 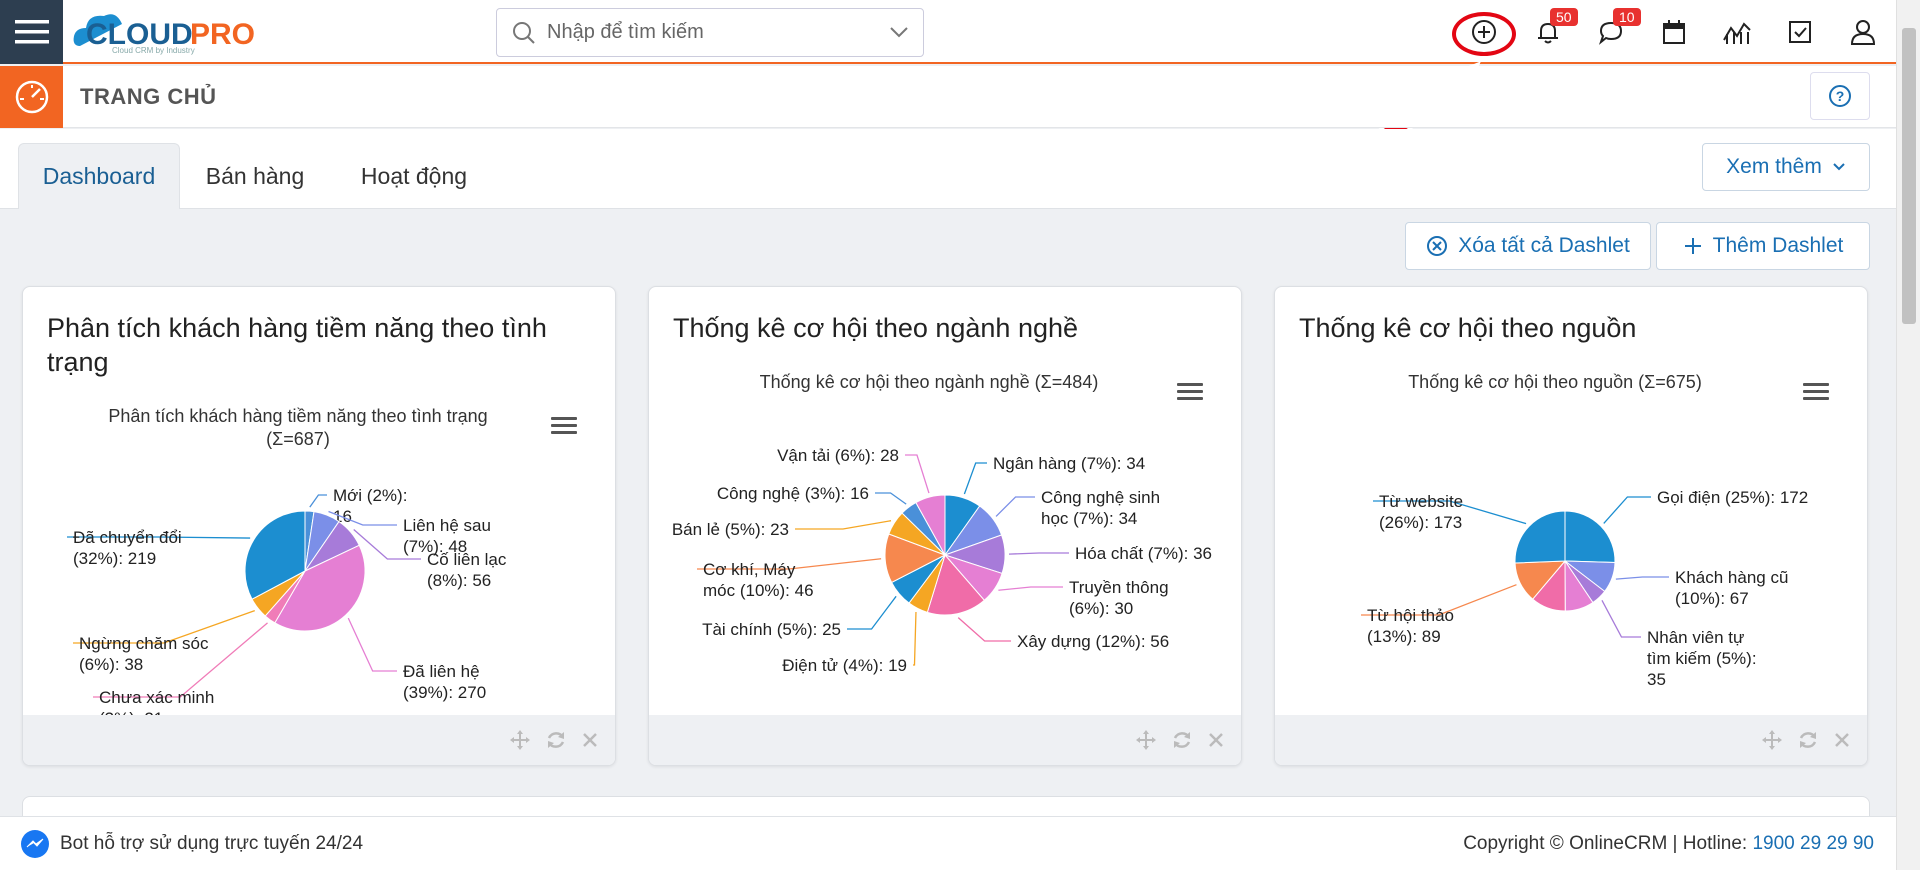 I want to click on pie-label: Từ hội thảo (13%): 89, so click(x=1410, y=626).